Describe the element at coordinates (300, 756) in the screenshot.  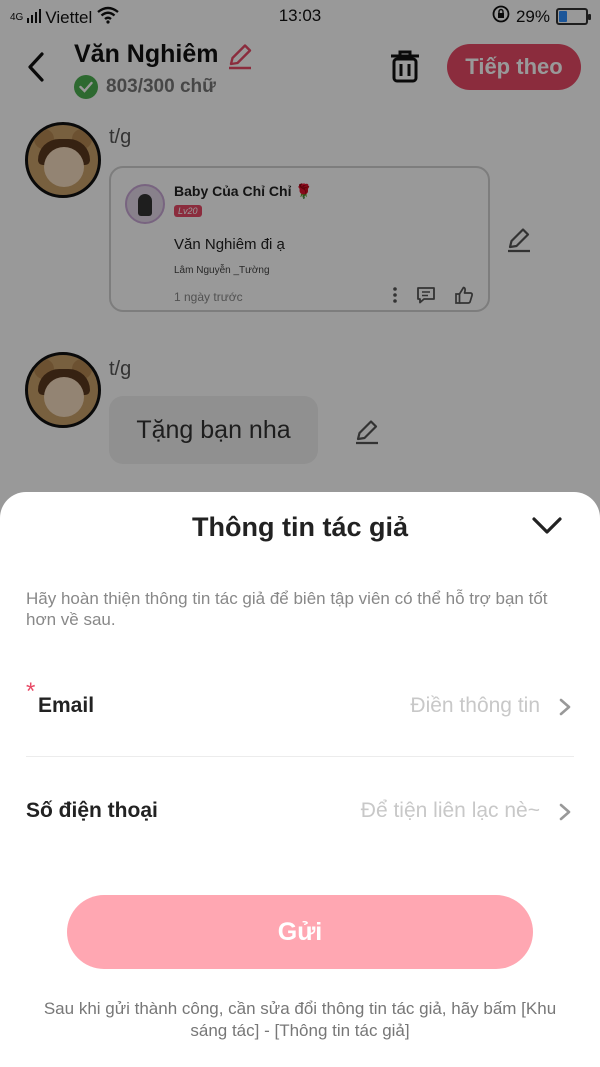
I see `divider` at that location.